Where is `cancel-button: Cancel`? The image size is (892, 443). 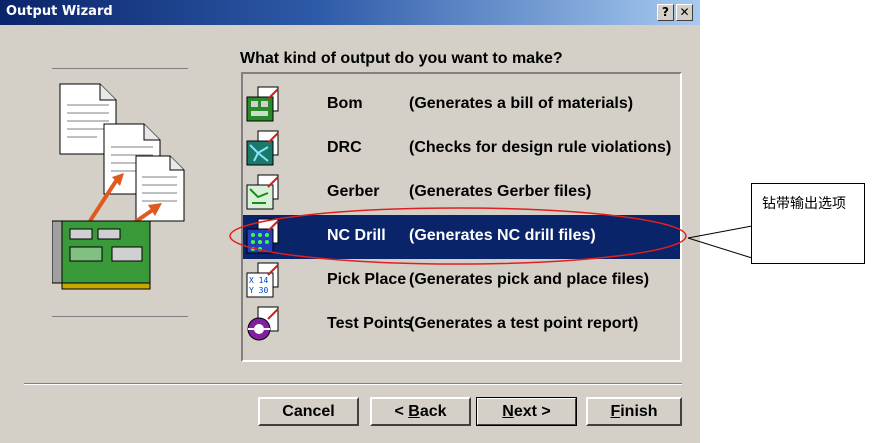
cancel-button: Cancel is located at coordinates (308, 411).